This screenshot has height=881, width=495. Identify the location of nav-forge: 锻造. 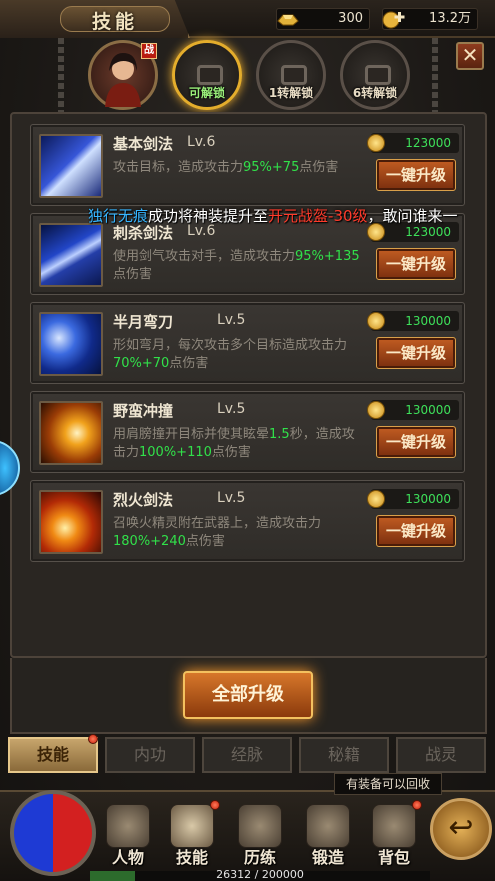
(328, 835).